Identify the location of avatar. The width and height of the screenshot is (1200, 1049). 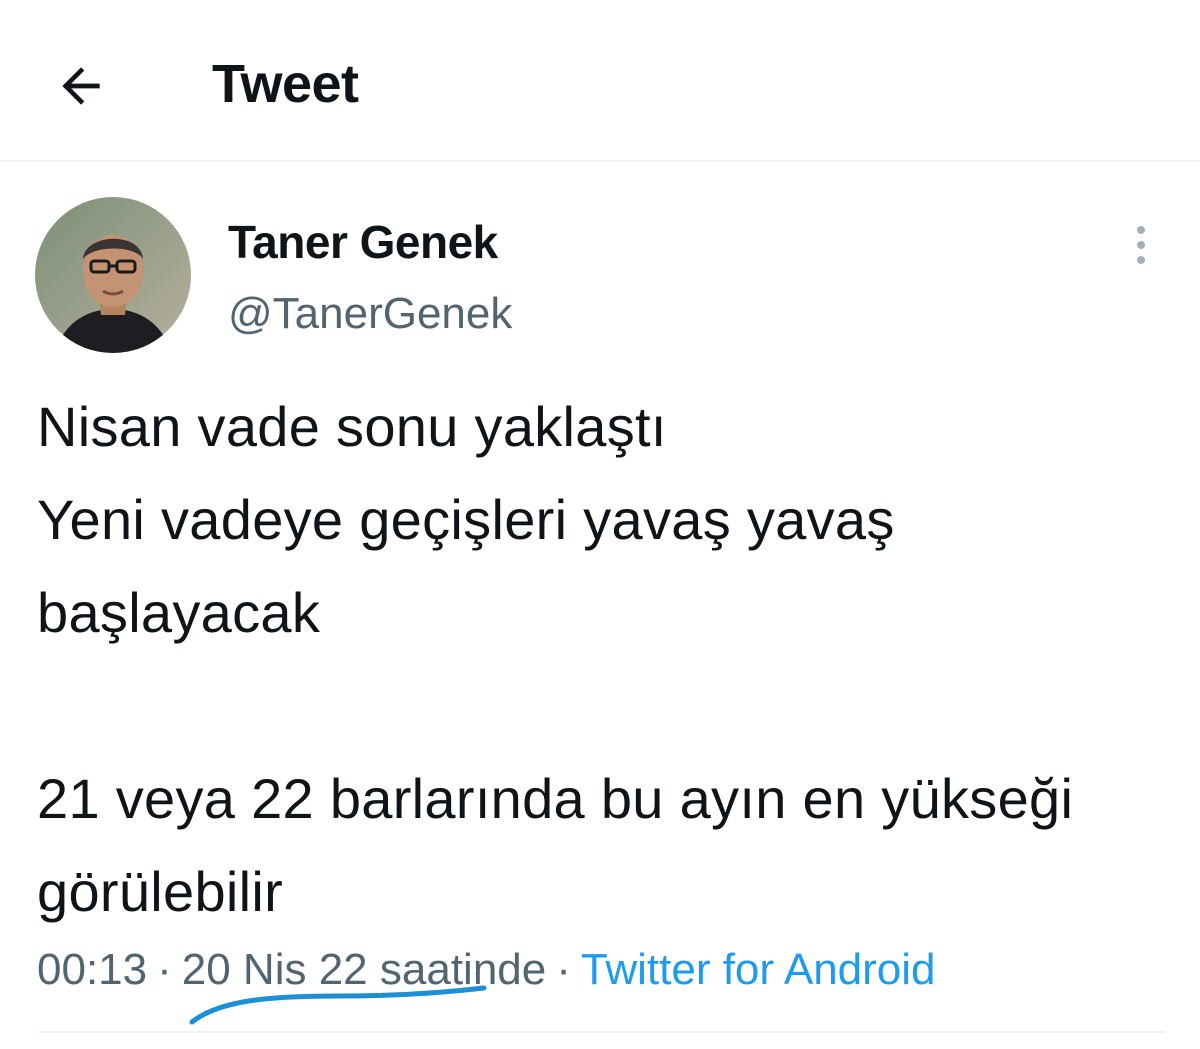
(113, 275).